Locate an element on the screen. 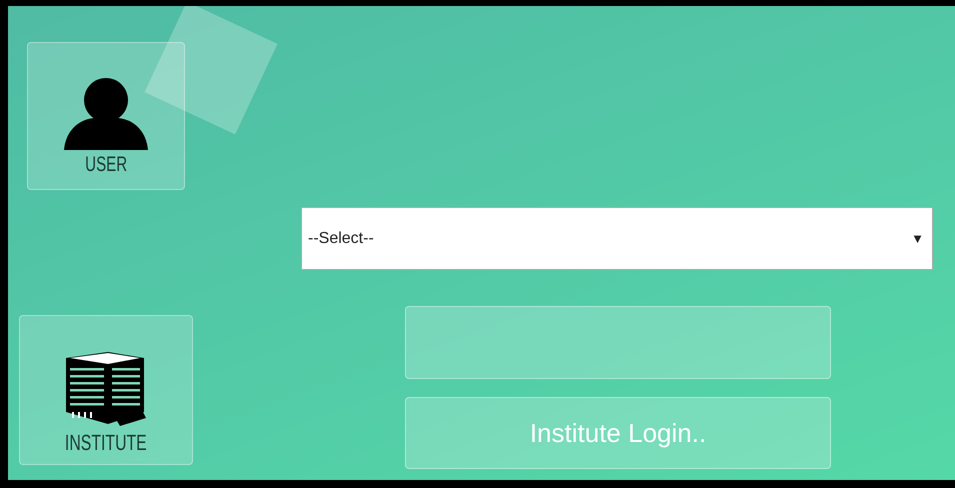 This screenshot has height=488, width=955. user-icon is located at coordinates (106, 115).